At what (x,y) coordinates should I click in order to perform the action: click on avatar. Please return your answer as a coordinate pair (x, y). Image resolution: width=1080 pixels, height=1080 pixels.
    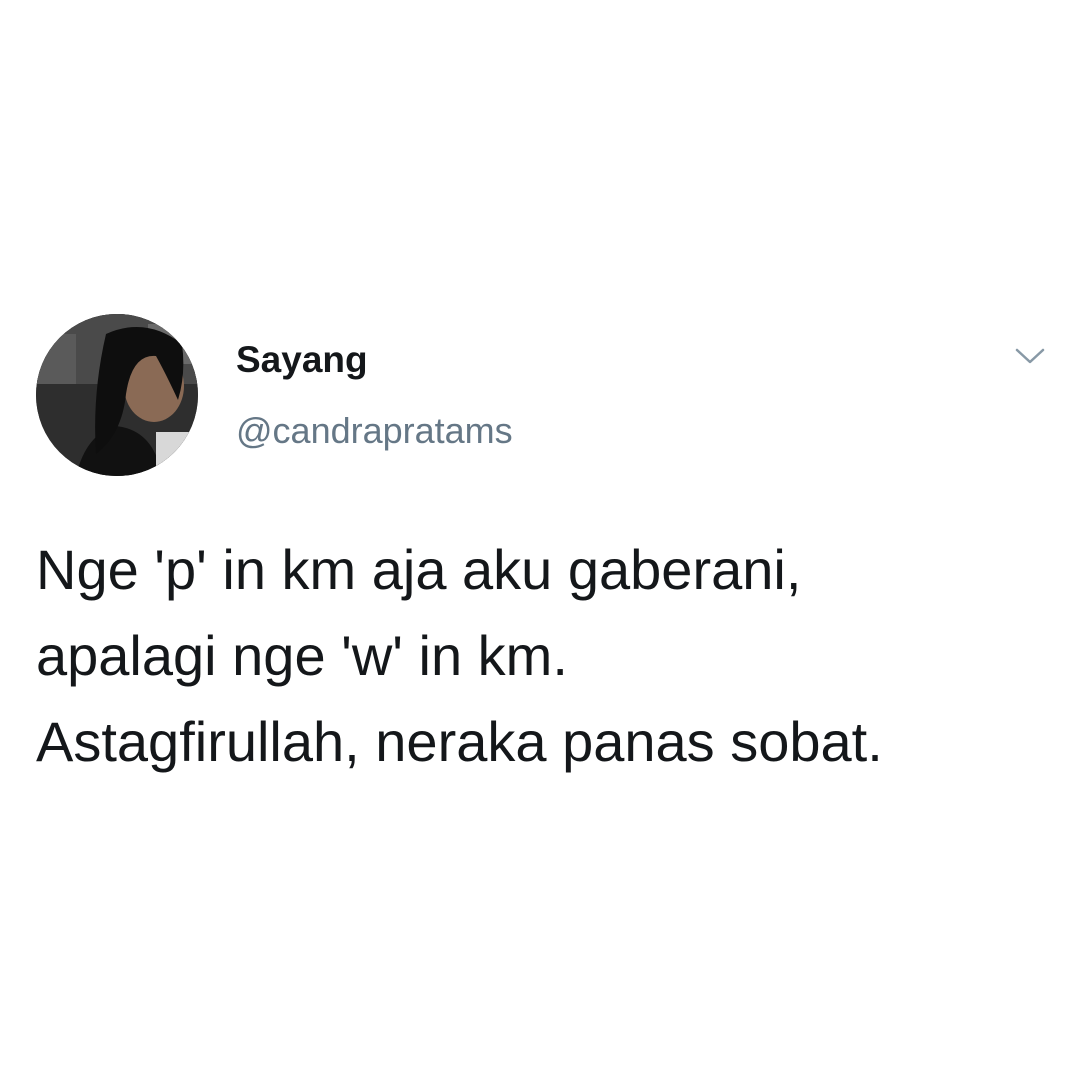
    Looking at the image, I should click on (117, 395).